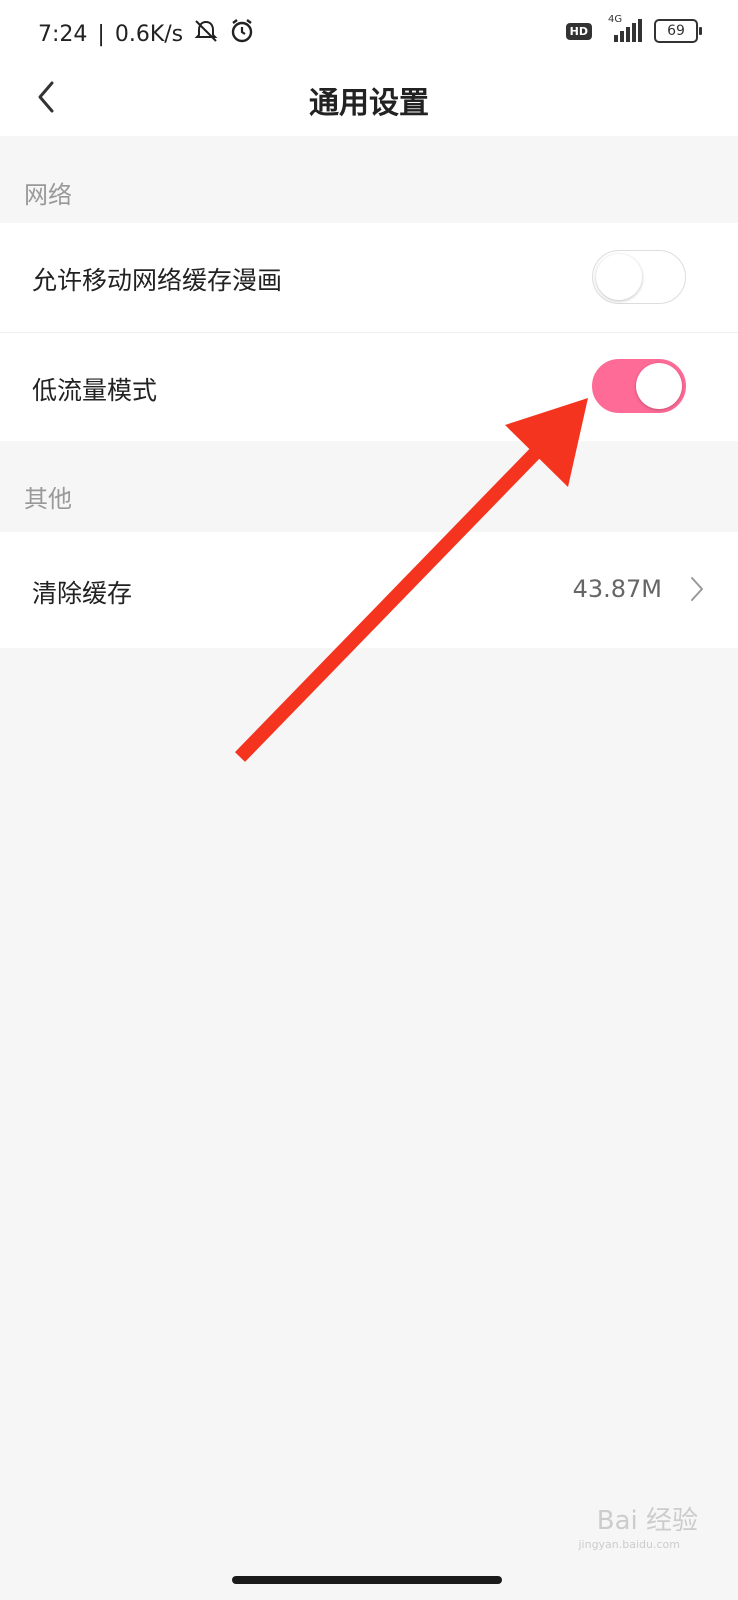 Image resolution: width=738 pixels, height=1600 pixels. I want to click on battery-icon: 69, so click(678, 31).